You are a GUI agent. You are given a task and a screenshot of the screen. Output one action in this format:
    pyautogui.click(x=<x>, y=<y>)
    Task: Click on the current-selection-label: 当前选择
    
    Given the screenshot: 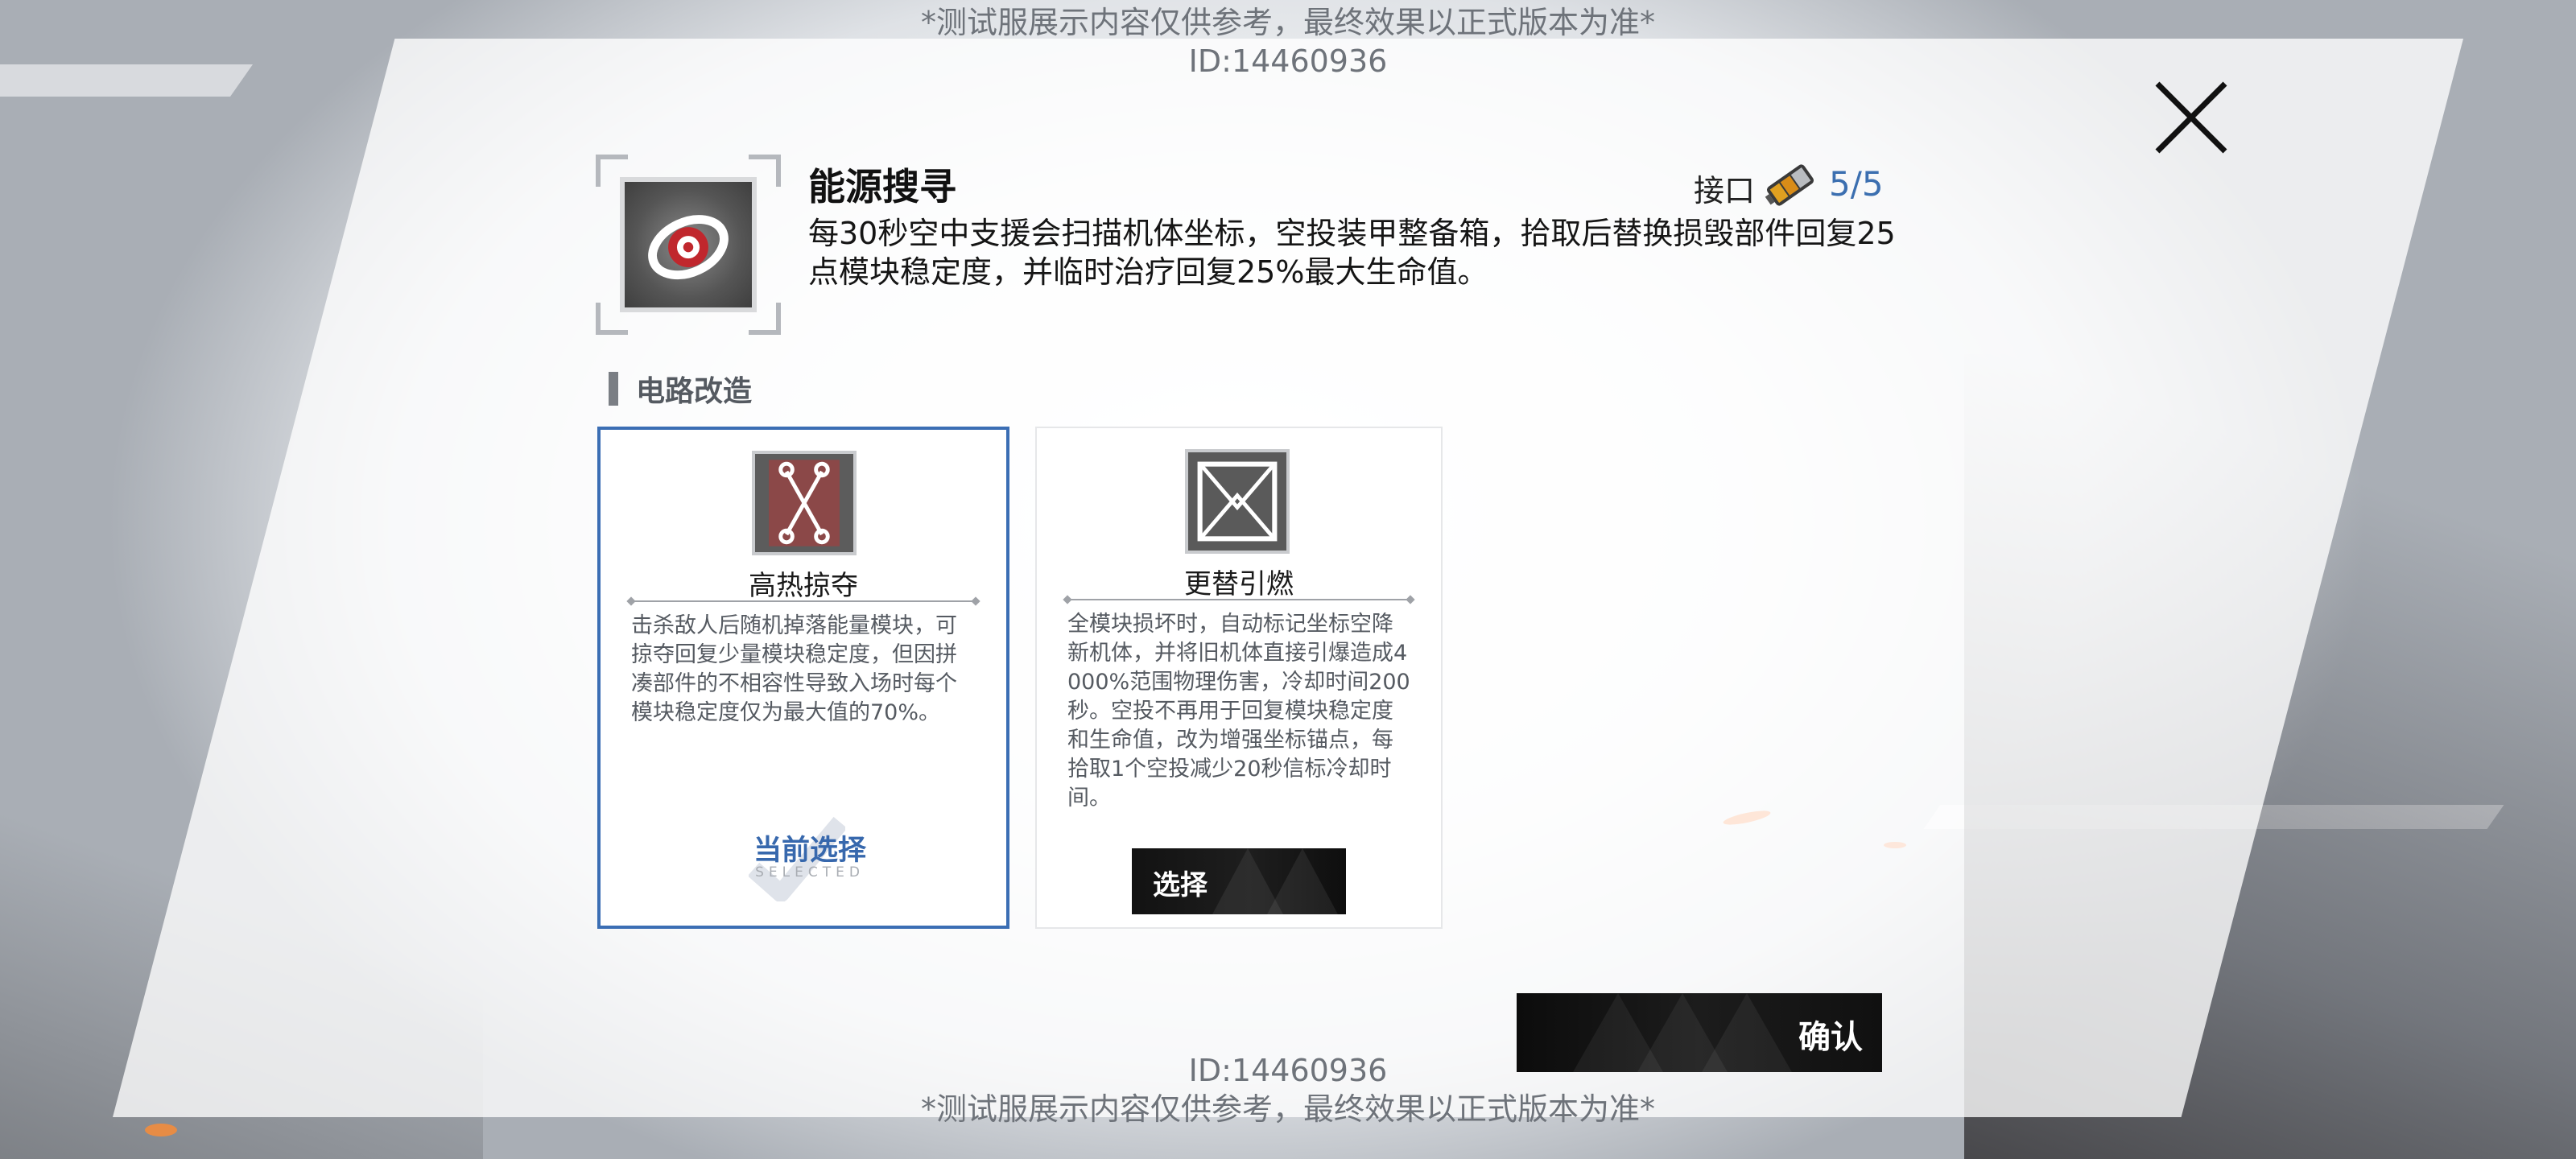 What is the action you would take?
    pyautogui.click(x=809, y=851)
    